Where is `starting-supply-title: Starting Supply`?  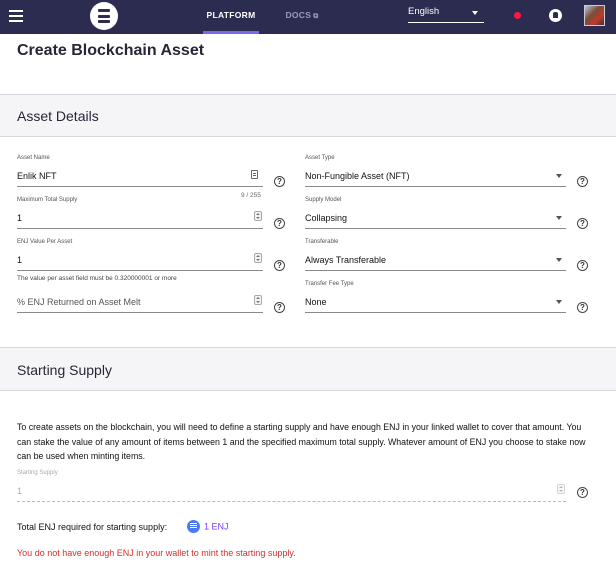 starting-supply-title: Starting Supply is located at coordinates (64, 370).